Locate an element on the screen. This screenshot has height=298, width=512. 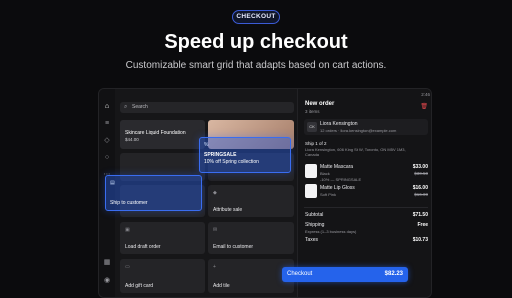
avatar: CK is located at coordinates (312, 127).